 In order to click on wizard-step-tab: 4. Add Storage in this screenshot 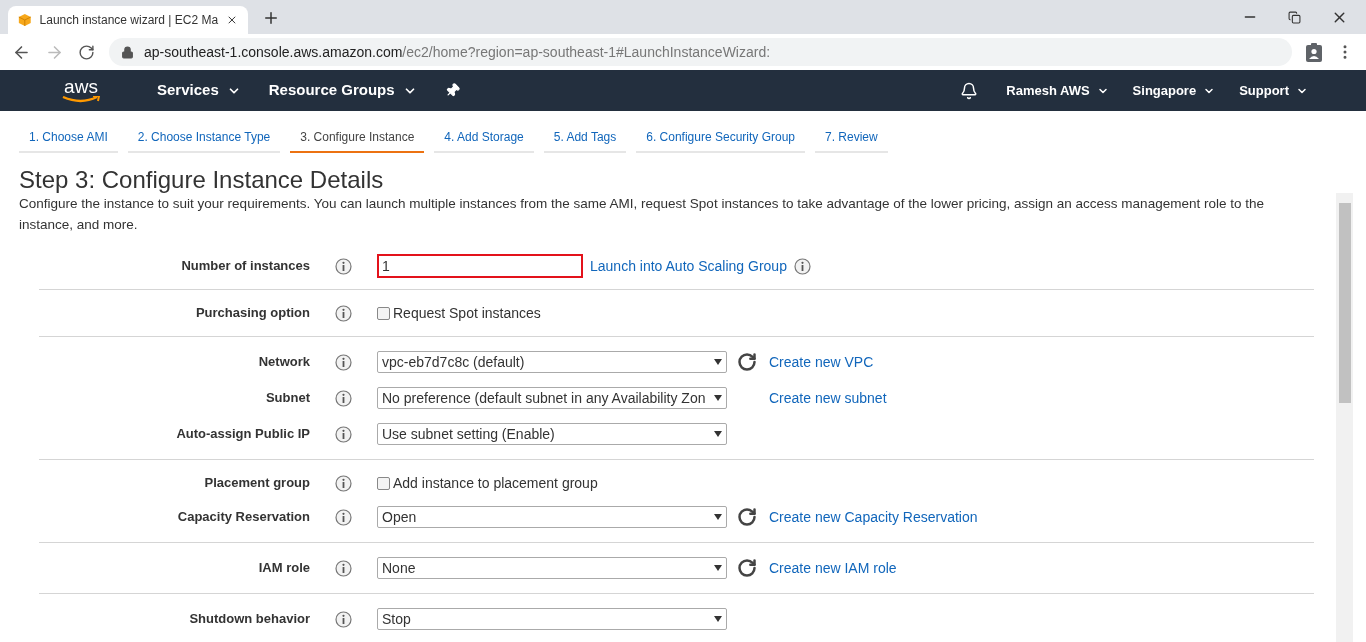, I will do `click(484, 138)`.